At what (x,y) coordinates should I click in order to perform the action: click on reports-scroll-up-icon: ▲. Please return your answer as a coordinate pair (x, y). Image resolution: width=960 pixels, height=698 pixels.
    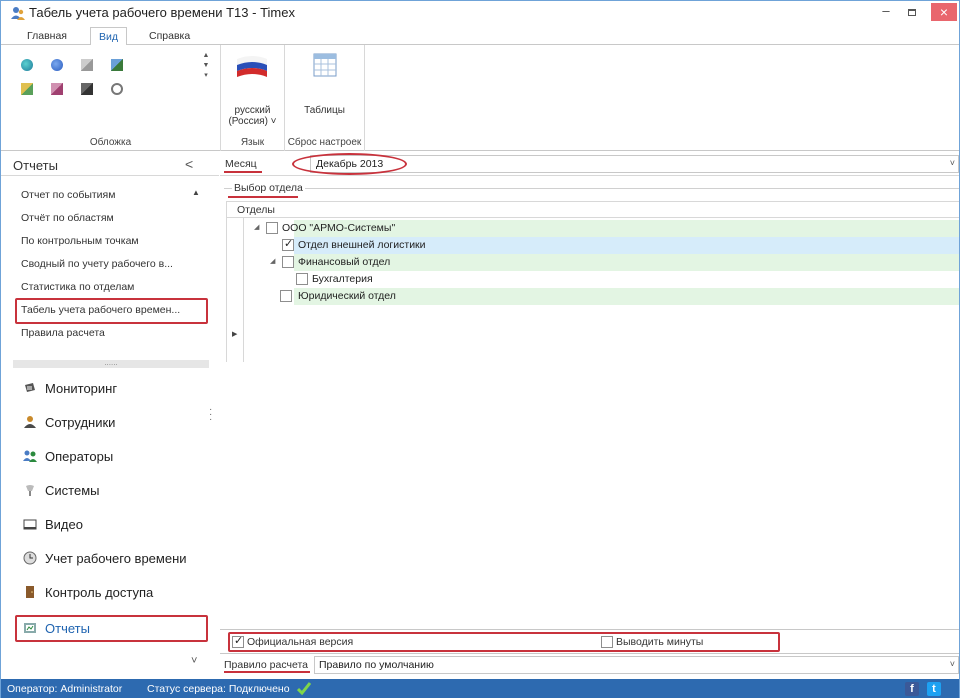
    Looking at the image, I should click on (196, 192).